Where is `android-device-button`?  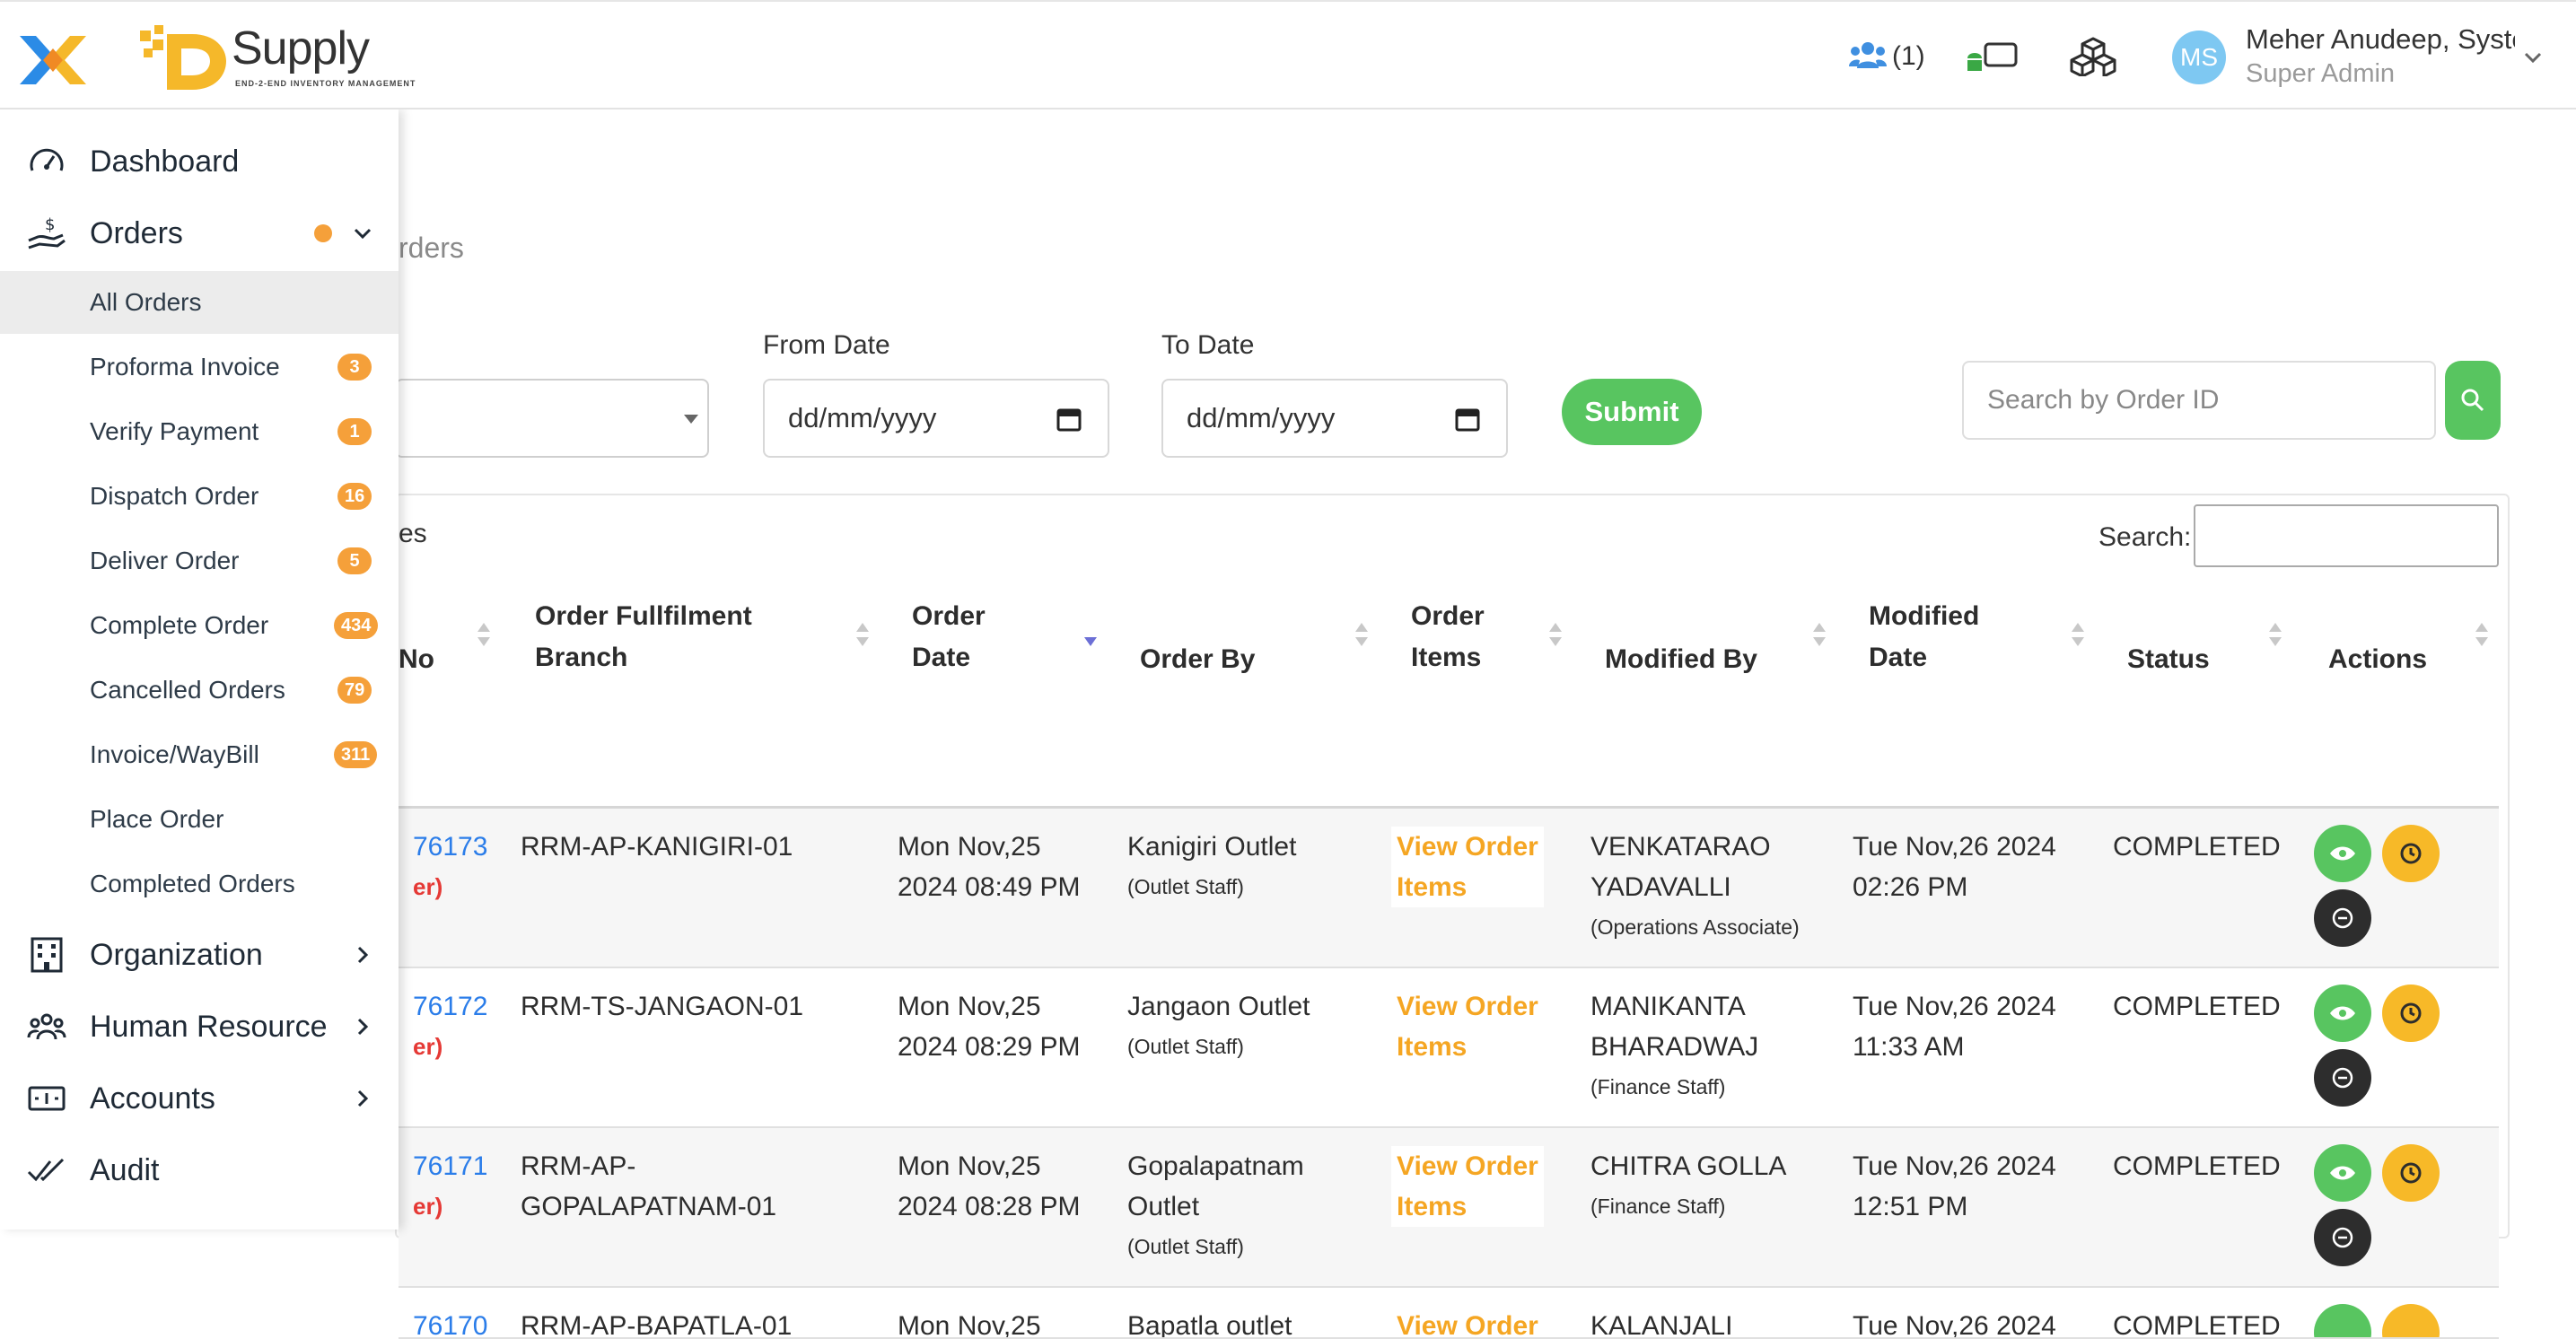 android-device-button is located at coordinates (1993, 56).